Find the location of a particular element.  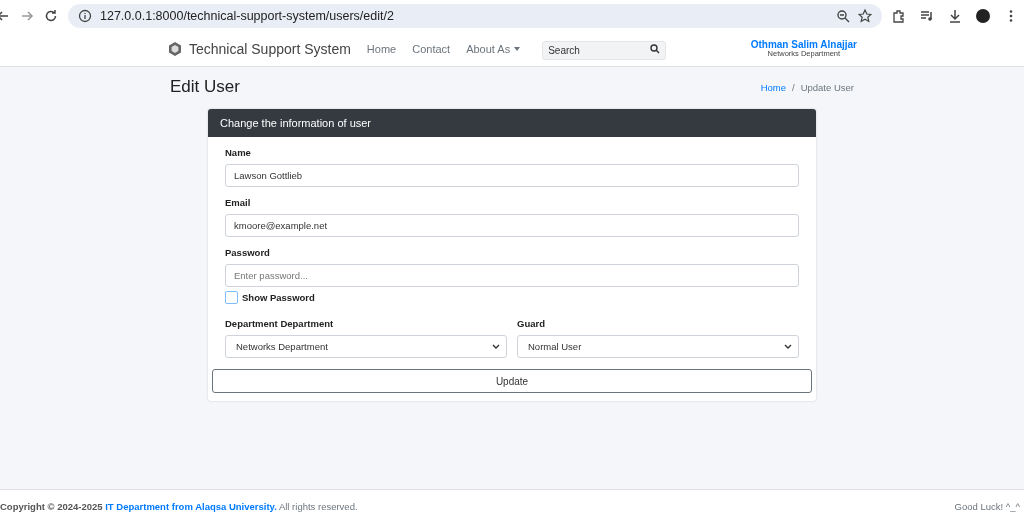

update-button: Update is located at coordinates (512, 381).